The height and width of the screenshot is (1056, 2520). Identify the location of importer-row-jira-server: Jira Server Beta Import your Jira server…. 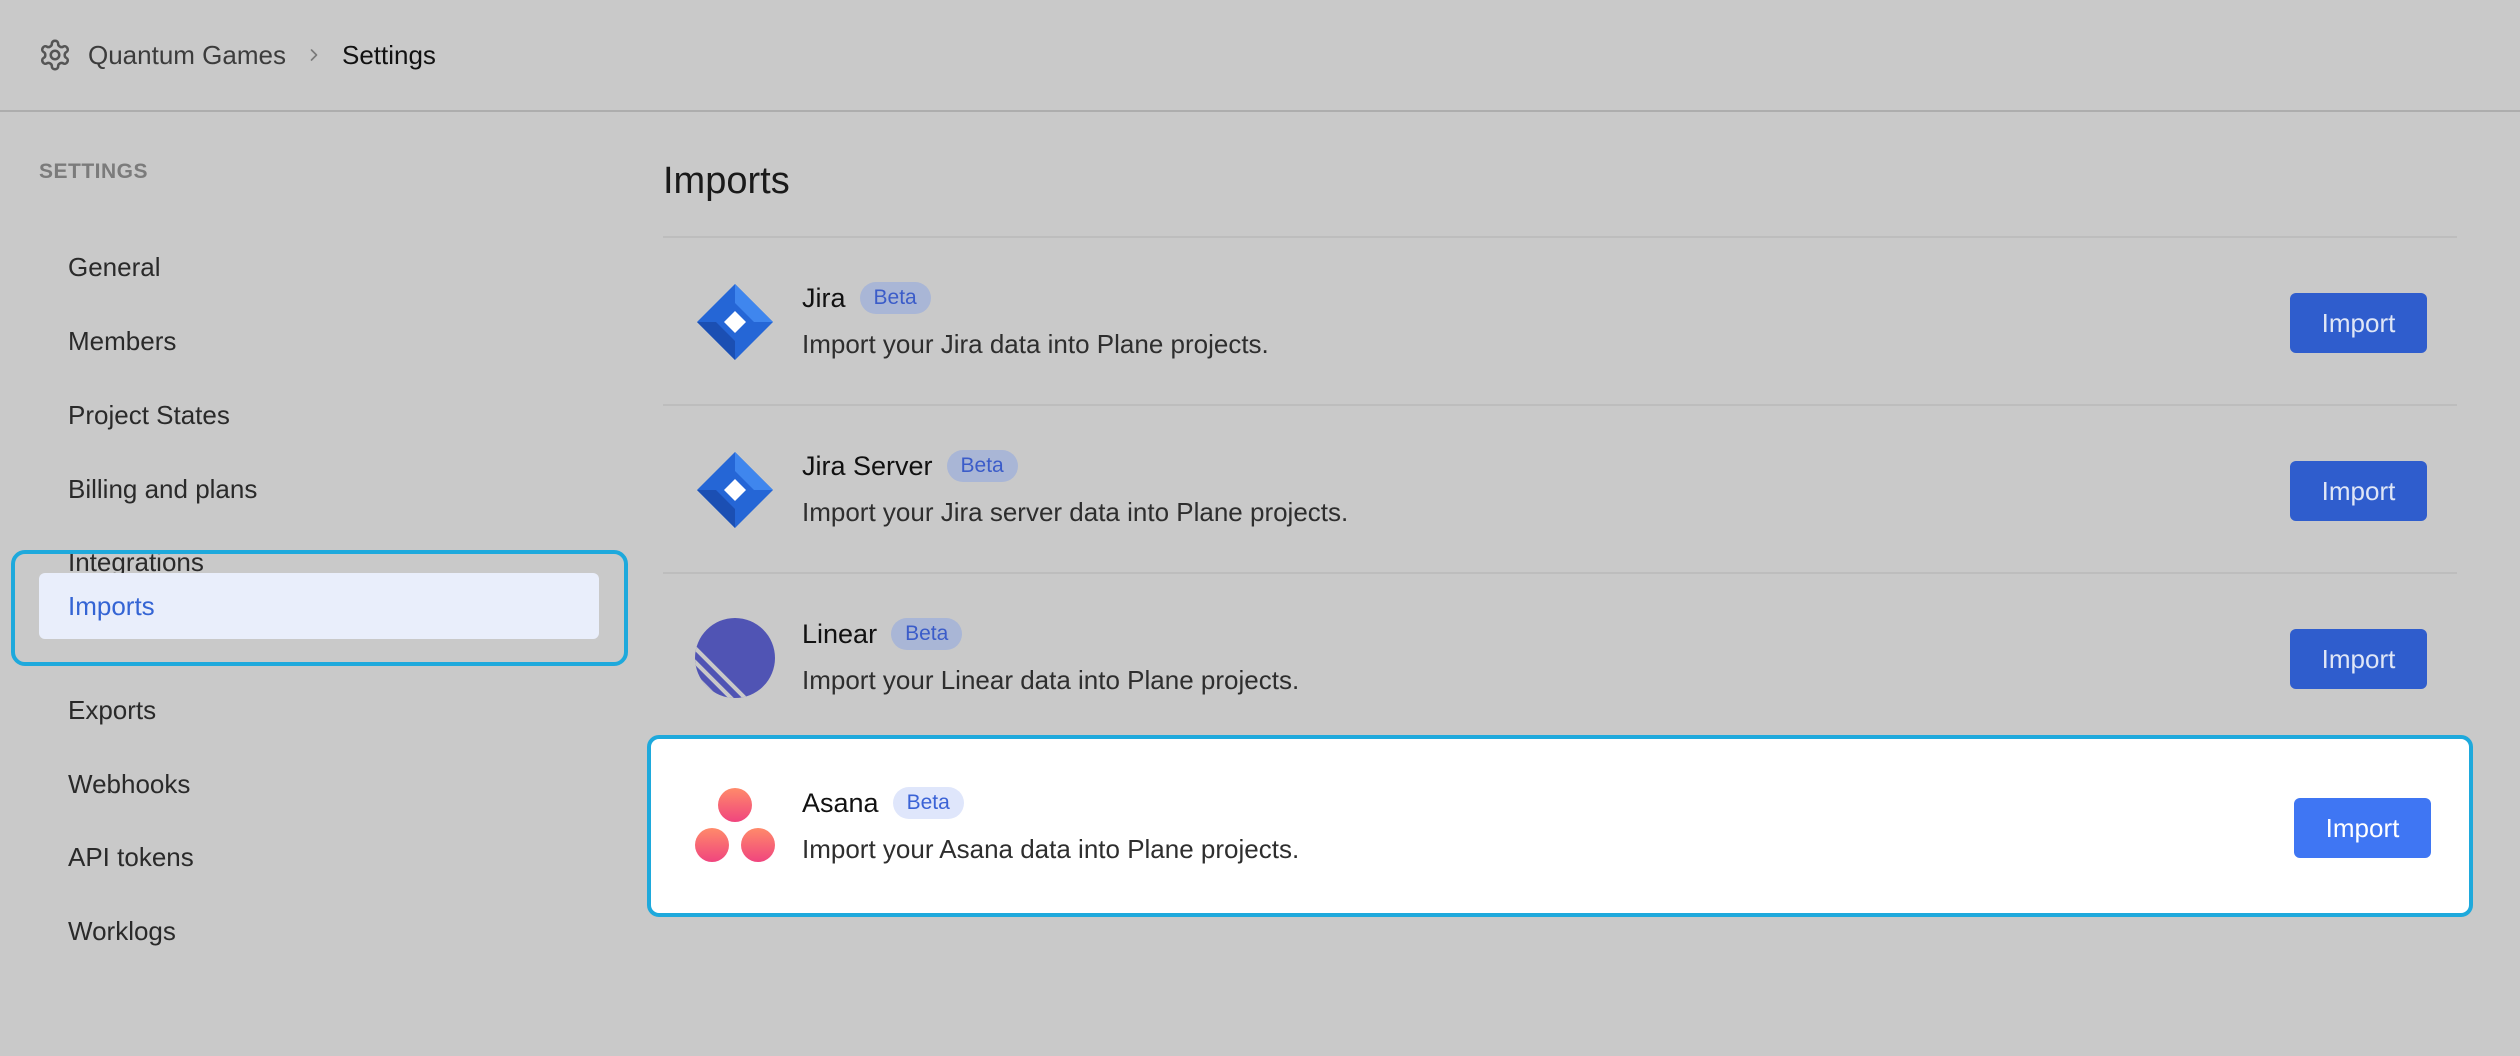
(1560, 490).